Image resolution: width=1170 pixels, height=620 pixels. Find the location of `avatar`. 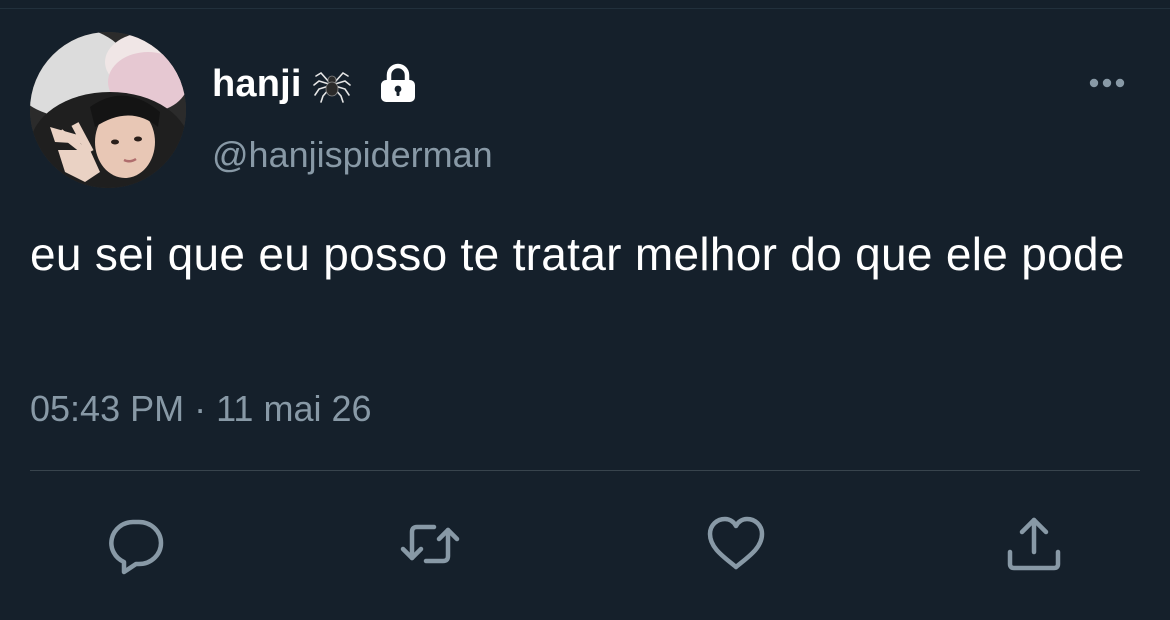

avatar is located at coordinates (108, 110).